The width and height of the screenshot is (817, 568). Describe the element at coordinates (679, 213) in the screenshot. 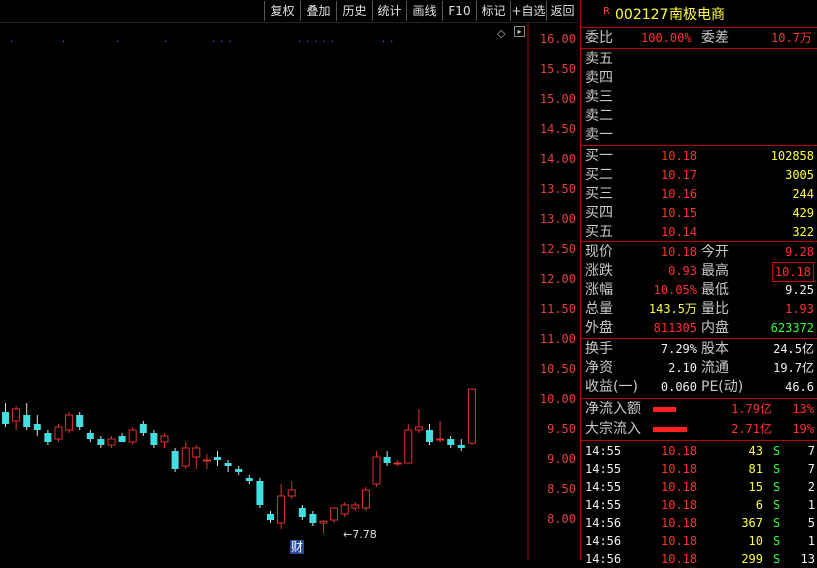

I see `buy-level-price: 10.15` at that location.